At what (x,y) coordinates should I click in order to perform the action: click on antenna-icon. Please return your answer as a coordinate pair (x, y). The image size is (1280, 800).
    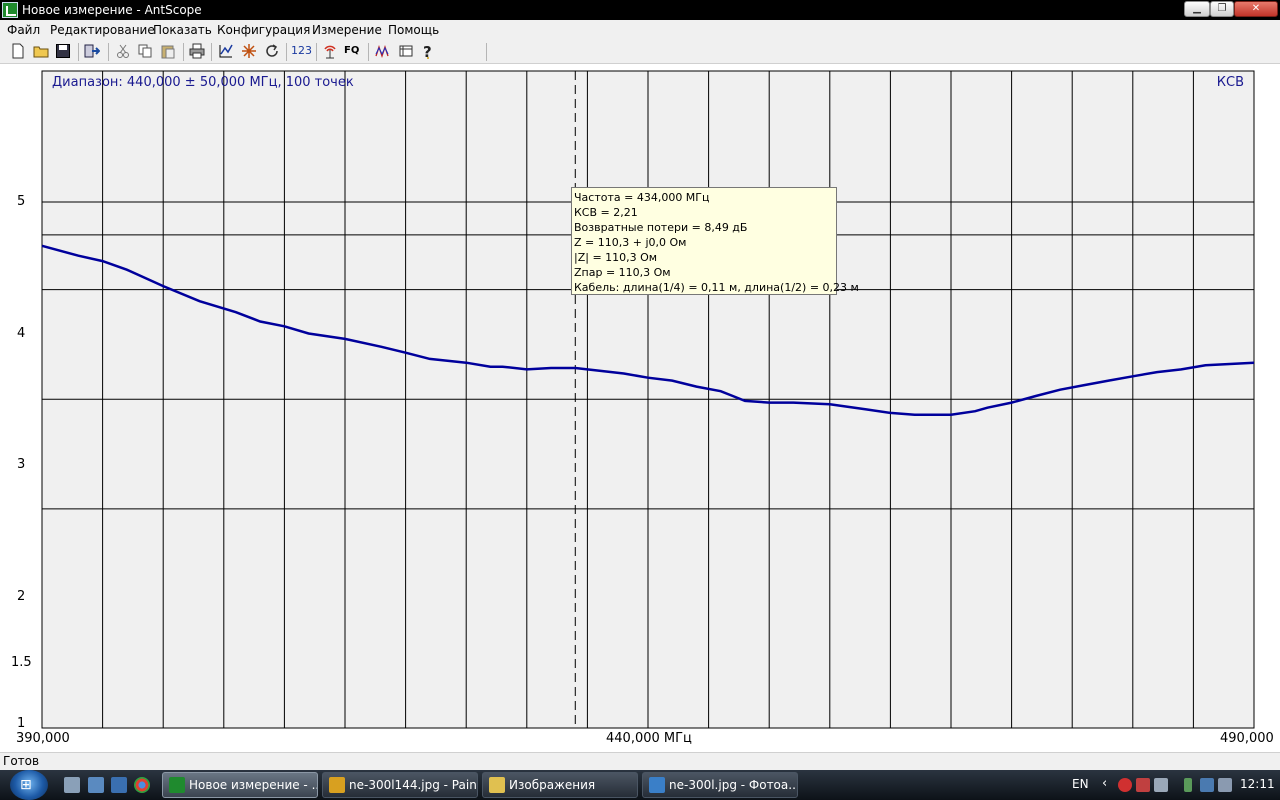
    Looking at the image, I should click on (330, 51).